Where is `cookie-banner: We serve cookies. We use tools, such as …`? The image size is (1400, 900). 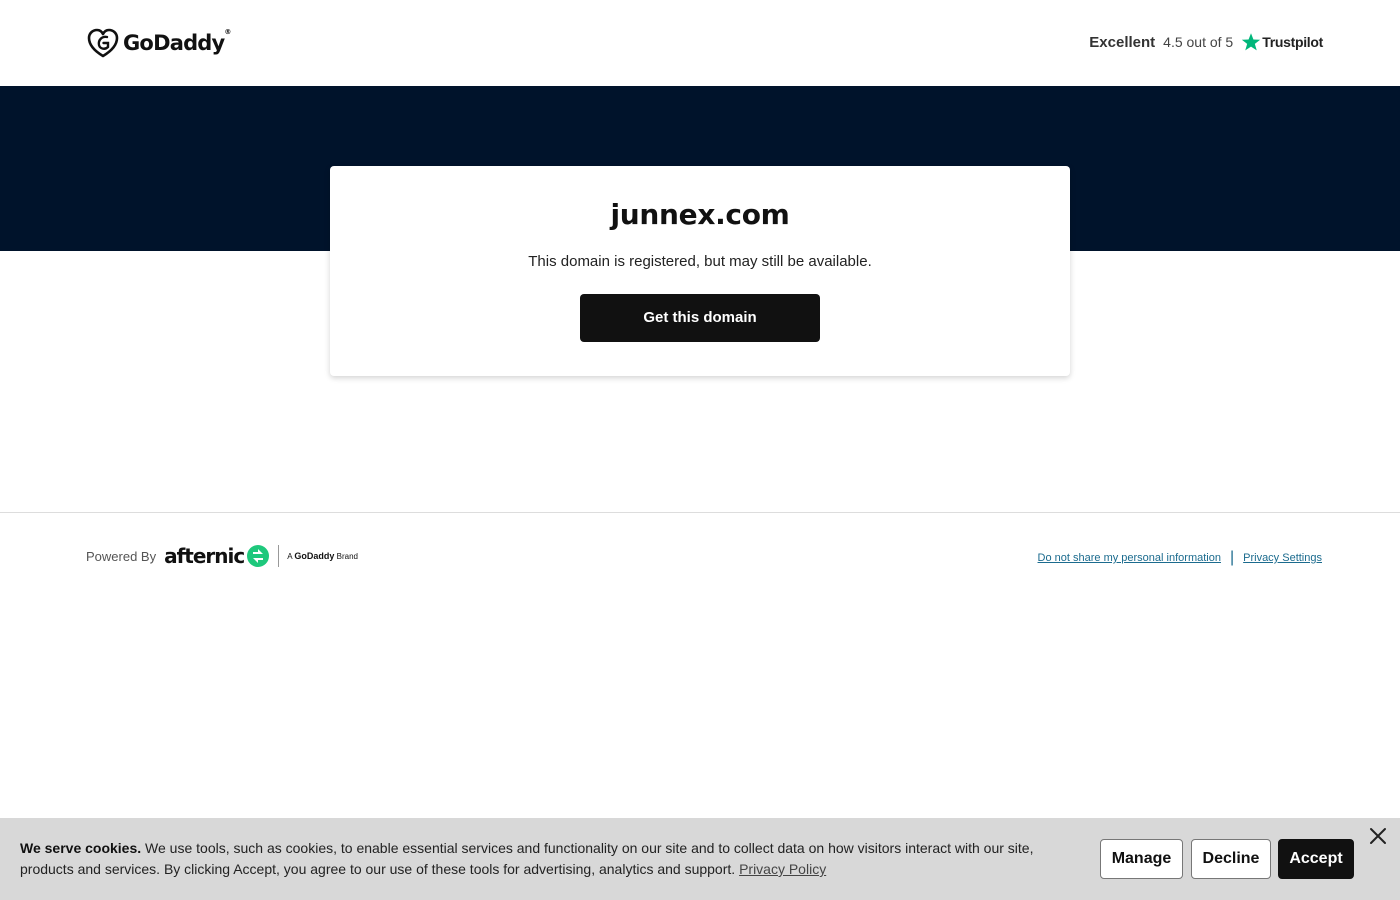
cookie-banner: We serve cookies. We use tools, such as … is located at coordinates (700, 859).